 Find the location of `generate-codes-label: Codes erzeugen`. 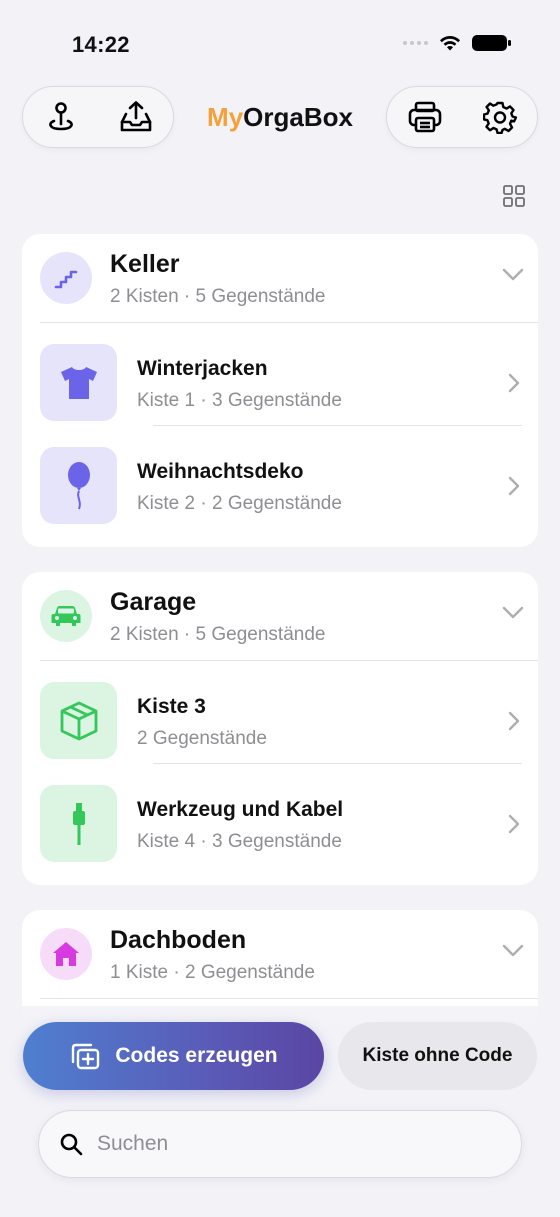

generate-codes-label: Codes erzeugen is located at coordinates (196, 1055).